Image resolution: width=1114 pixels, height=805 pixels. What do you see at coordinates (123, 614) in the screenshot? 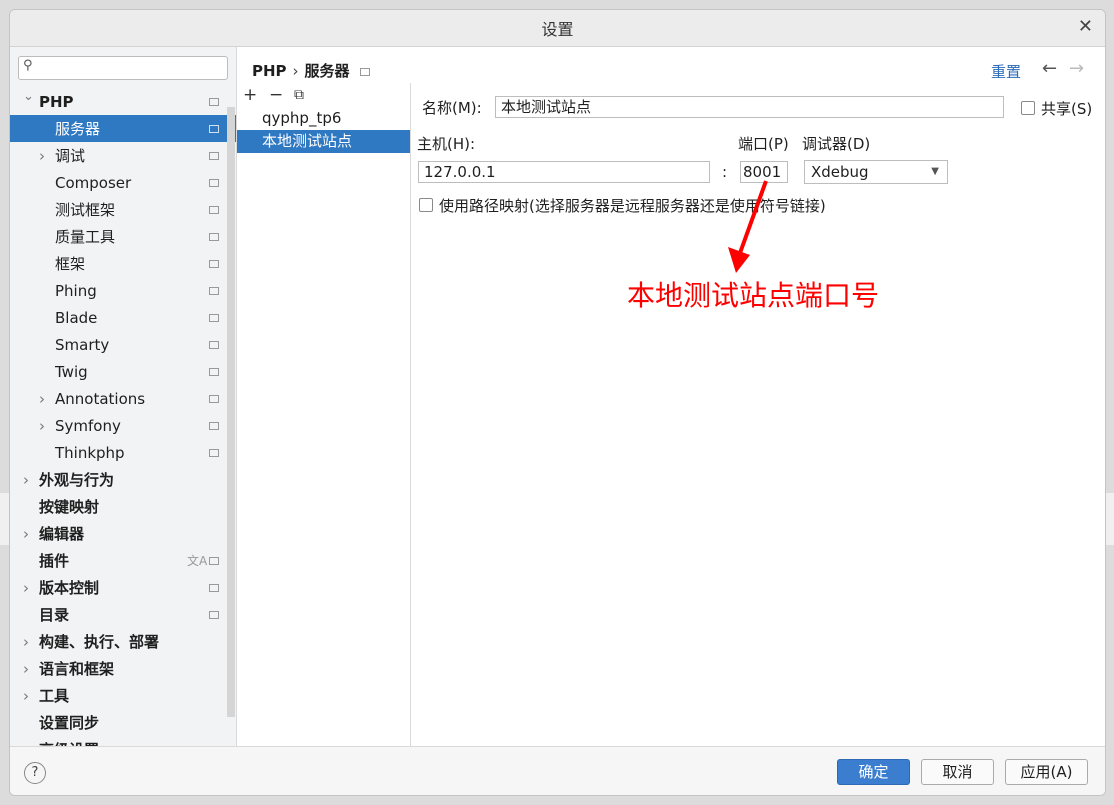
I see `sidebar-item: 目录` at bounding box center [123, 614].